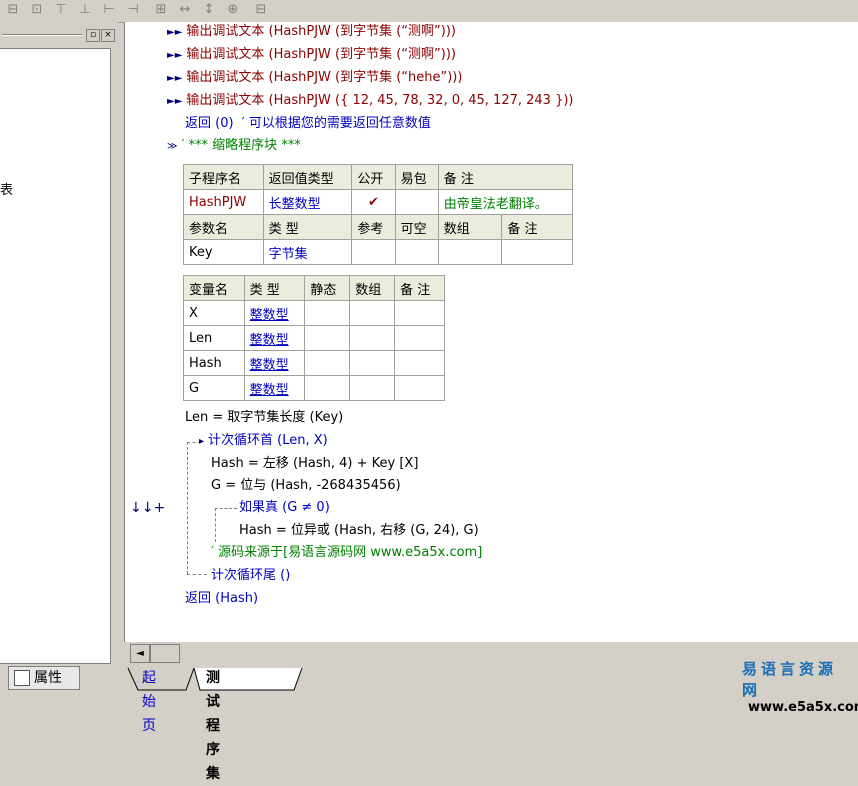 The width and height of the screenshot is (858, 786). Describe the element at coordinates (263, 441) in the screenshot. I see `loop-start-line: ▸ 计次循环首 (Len, X)` at that location.